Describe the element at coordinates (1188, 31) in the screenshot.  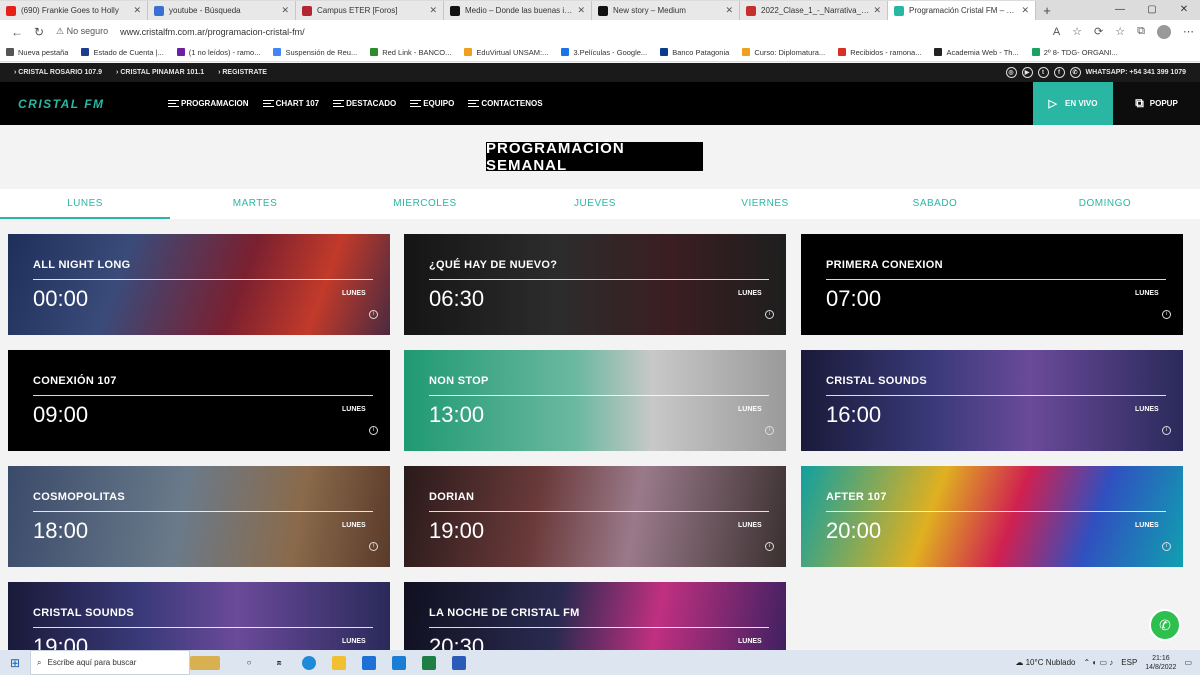
I see `more-menu-icon: ⋯` at that location.